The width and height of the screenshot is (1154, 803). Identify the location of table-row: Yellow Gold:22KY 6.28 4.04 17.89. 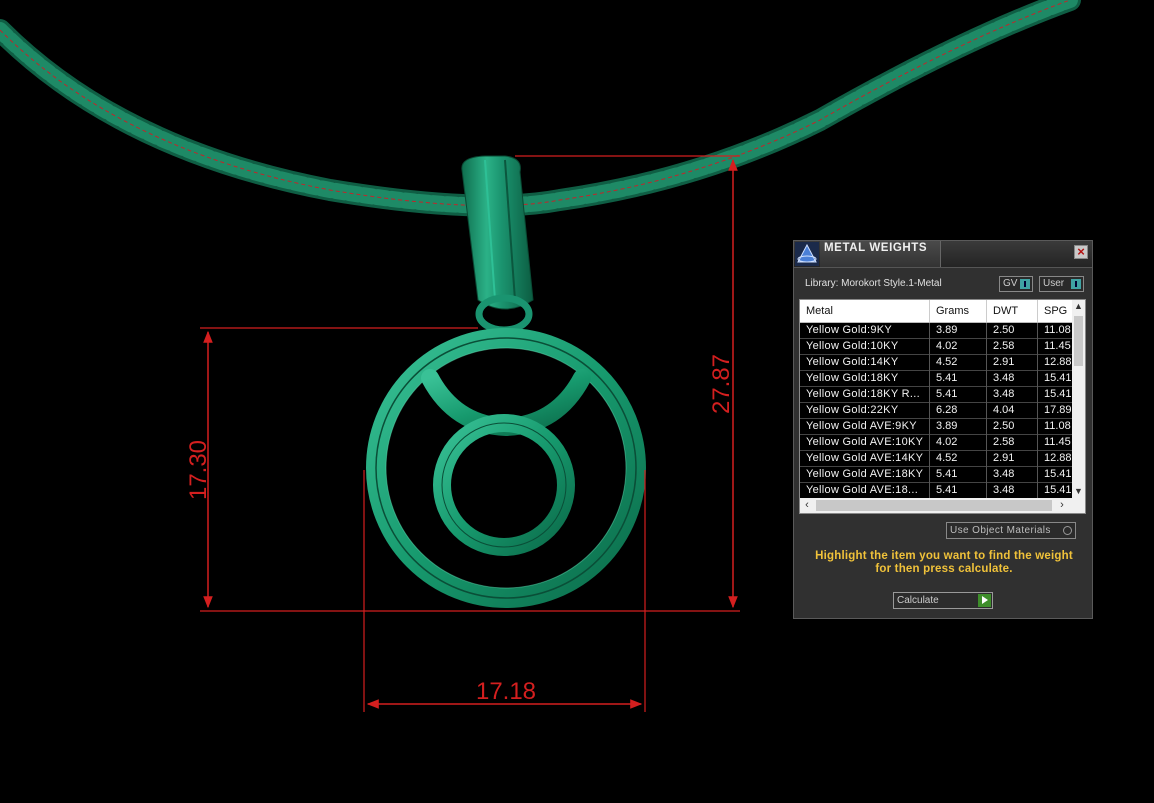
(936, 411).